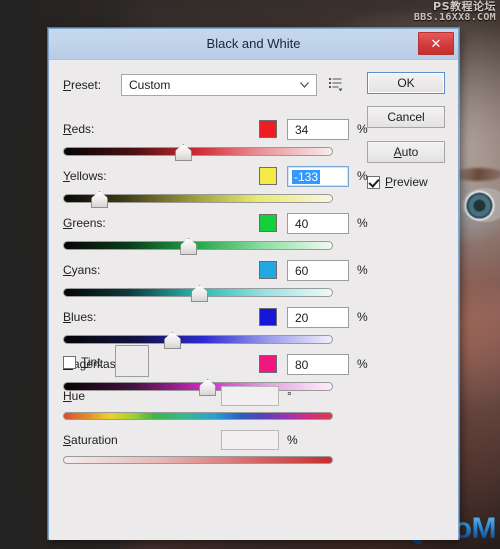 Image resolution: width=500 pixels, height=549 pixels. What do you see at coordinates (231, 237) in the screenshot?
I see `channel-row-greens: Greens: 40%` at bounding box center [231, 237].